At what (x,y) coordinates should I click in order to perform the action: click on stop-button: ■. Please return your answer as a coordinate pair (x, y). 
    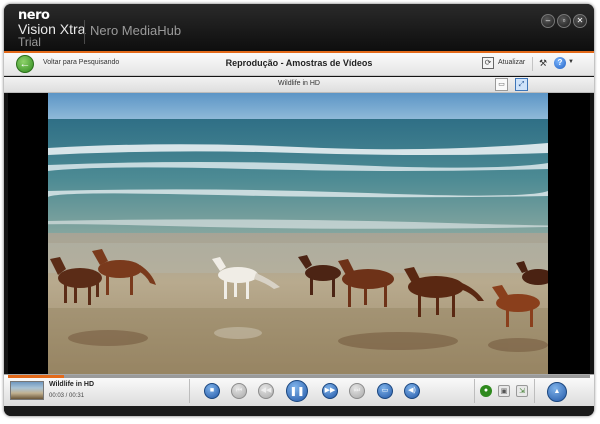
    Looking at the image, I should click on (212, 391).